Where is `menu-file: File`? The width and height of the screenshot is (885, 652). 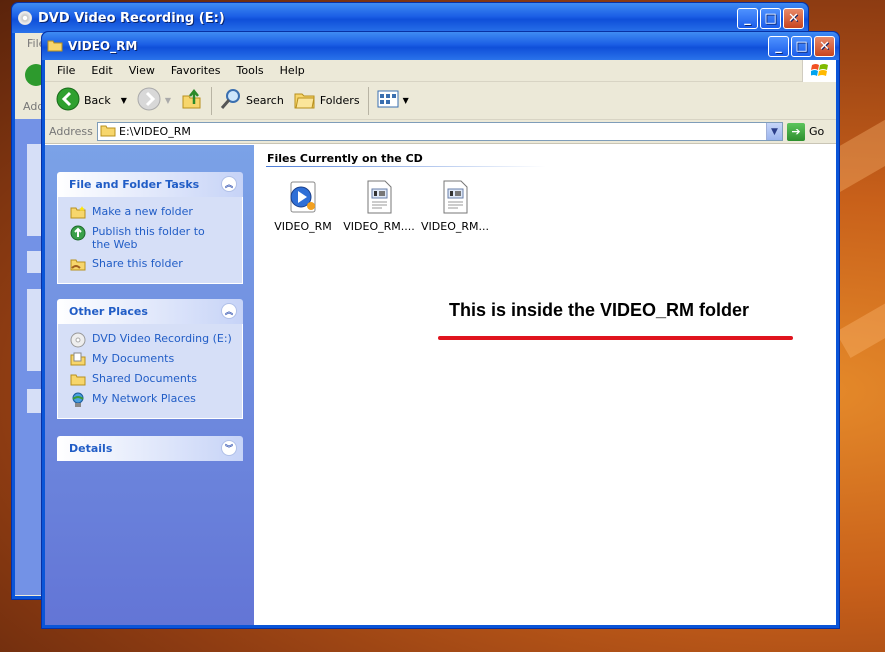 menu-file: File is located at coordinates (66, 70).